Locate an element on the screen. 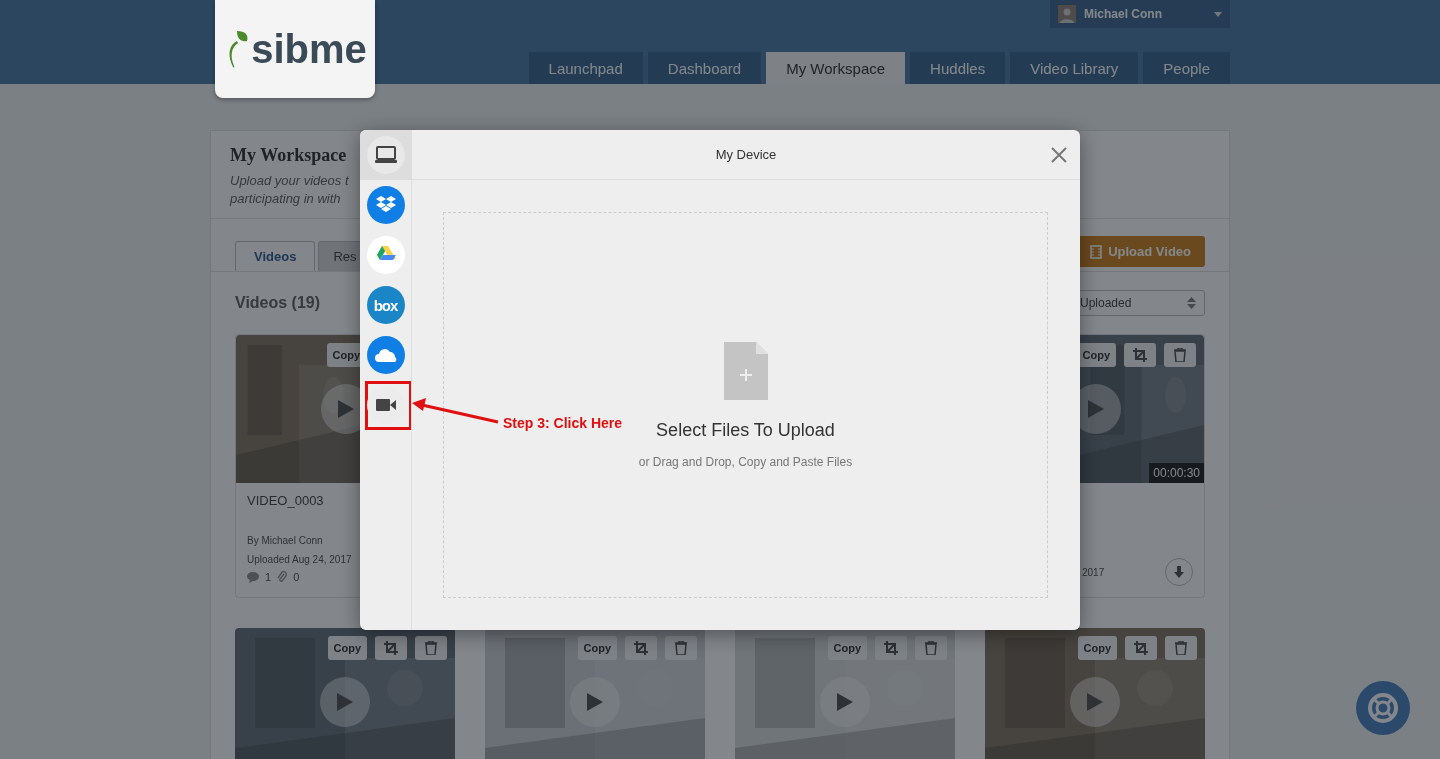 This screenshot has height=759, width=1440. lifebuoy-icon is located at coordinates (1383, 708).